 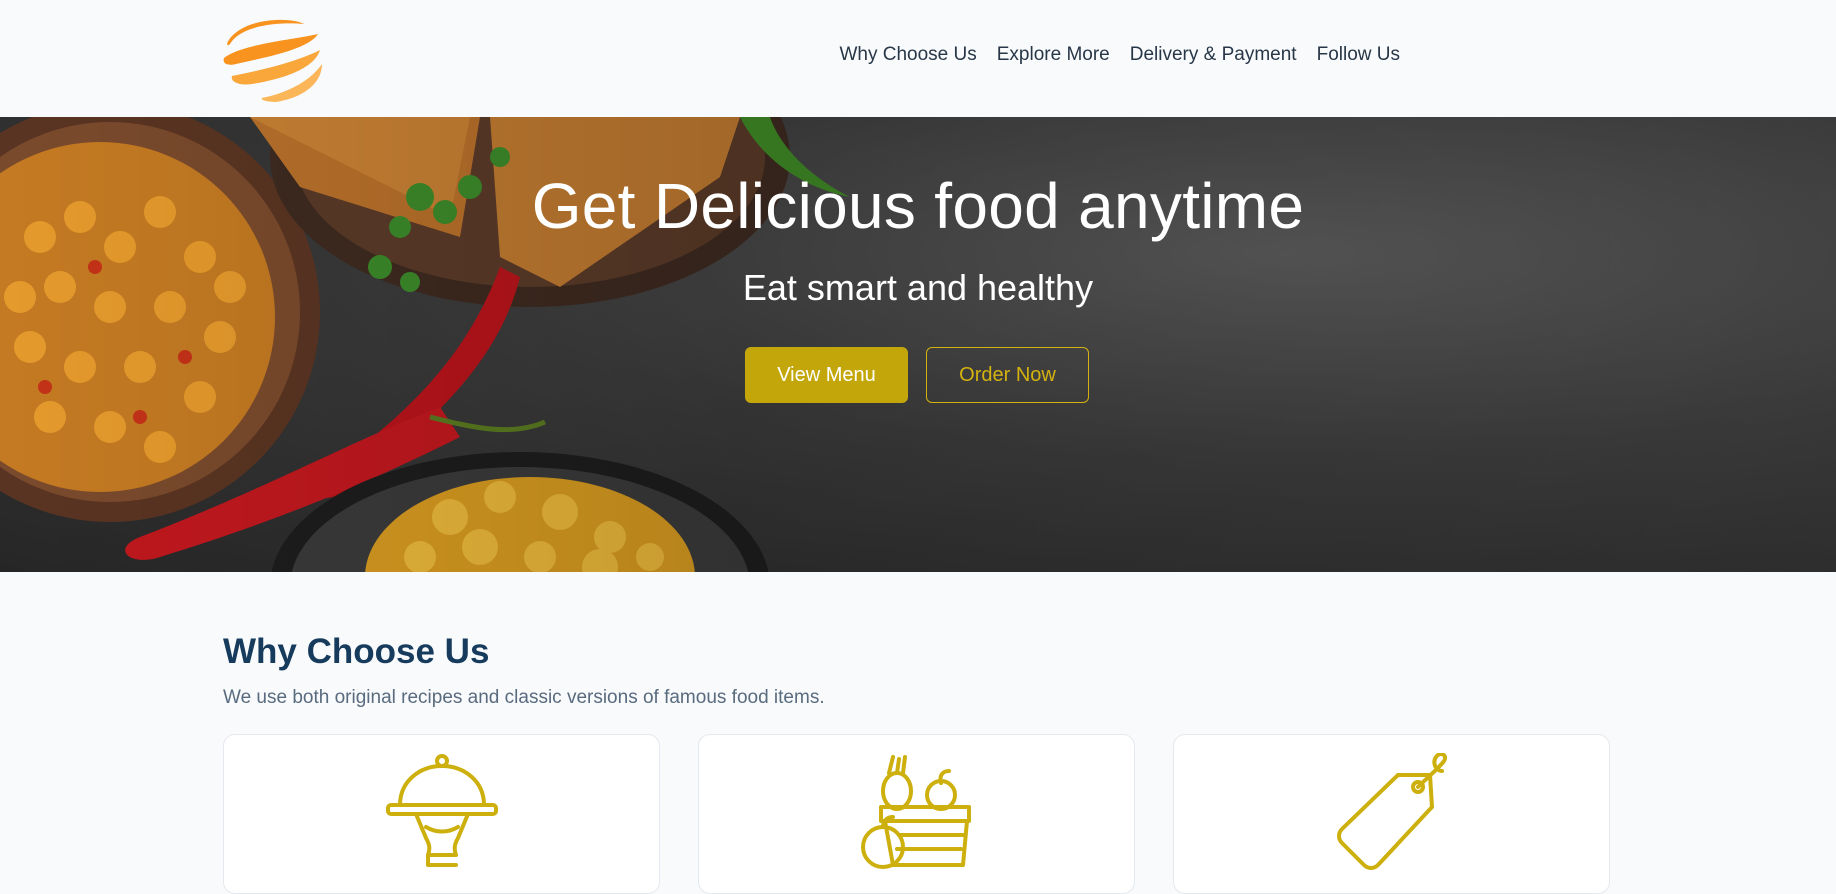 I want to click on view-menu-button: View Menu, so click(x=826, y=375).